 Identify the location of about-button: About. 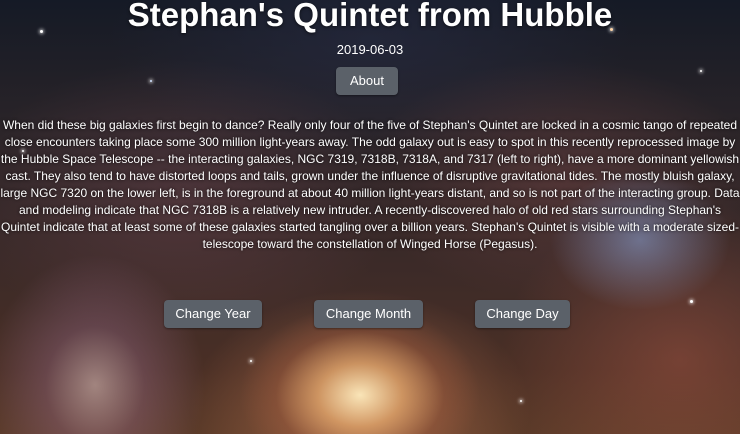
(367, 81).